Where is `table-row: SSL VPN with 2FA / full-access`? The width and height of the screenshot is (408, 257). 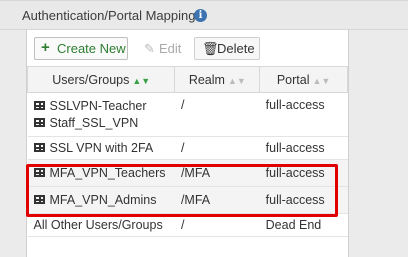
table-row: SSL VPN with 2FA / full-access is located at coordinates (187, 148).